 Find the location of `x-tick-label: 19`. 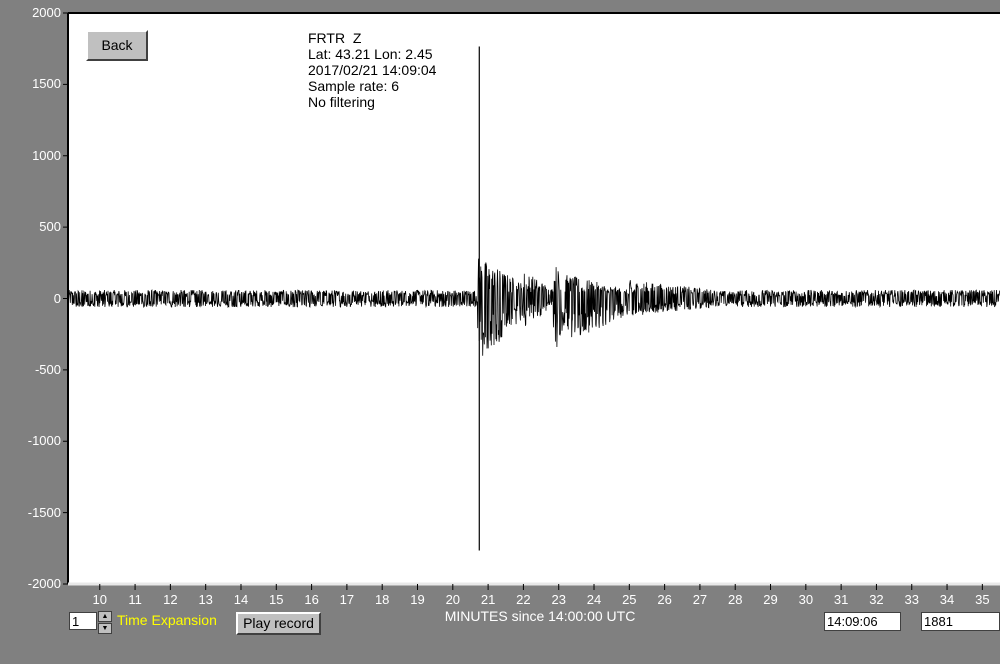

x-tick-label: 19 is located at coordinates (417, 599).